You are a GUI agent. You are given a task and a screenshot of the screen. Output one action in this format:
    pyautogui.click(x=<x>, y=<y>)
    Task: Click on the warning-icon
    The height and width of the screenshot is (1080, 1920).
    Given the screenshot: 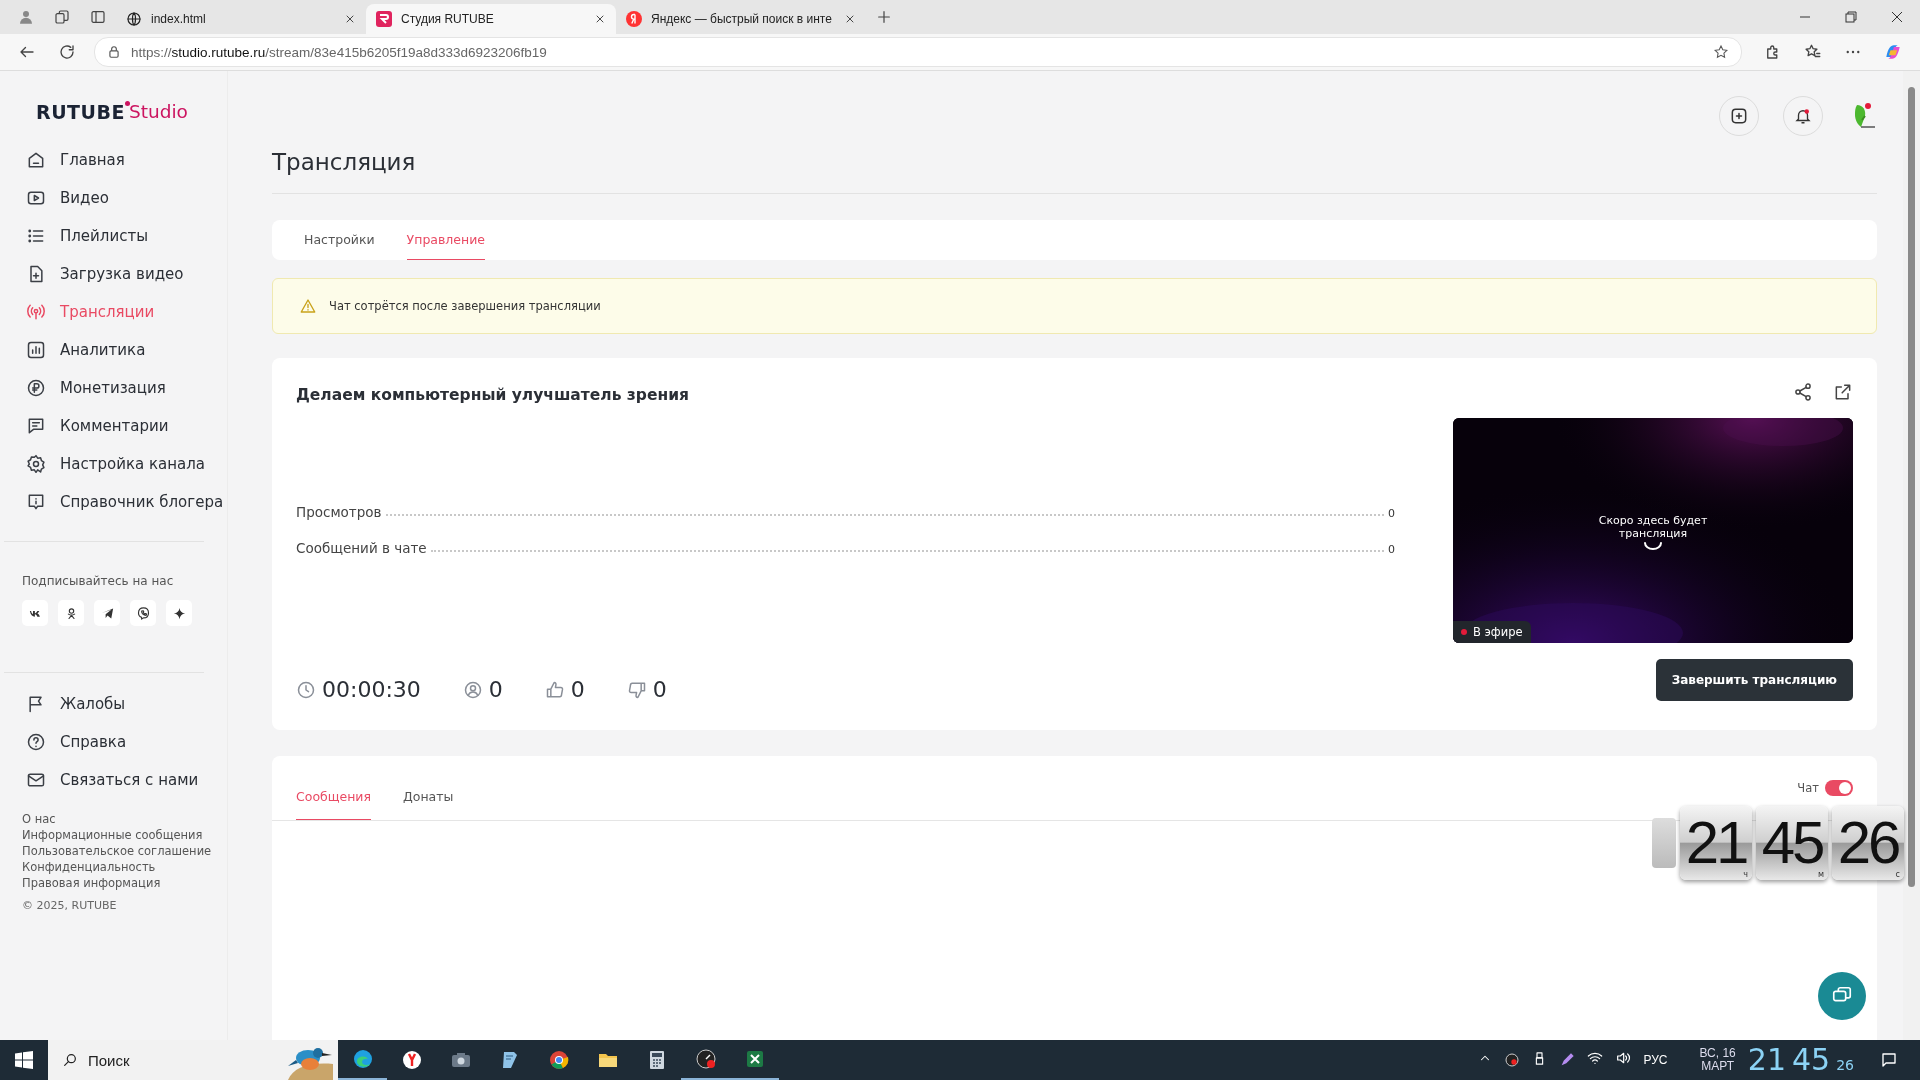 What is the action you would take?
    pyautogui.click(x=308, y=306)
    